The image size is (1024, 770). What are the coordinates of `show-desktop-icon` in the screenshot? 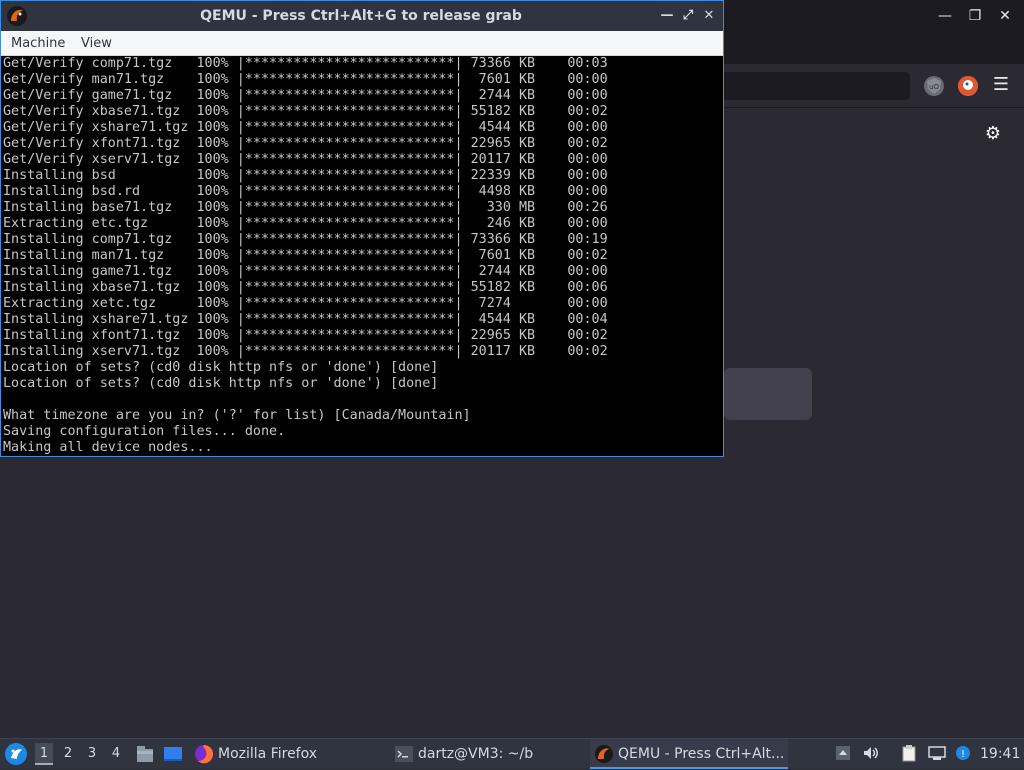 It's located at (173, 754).